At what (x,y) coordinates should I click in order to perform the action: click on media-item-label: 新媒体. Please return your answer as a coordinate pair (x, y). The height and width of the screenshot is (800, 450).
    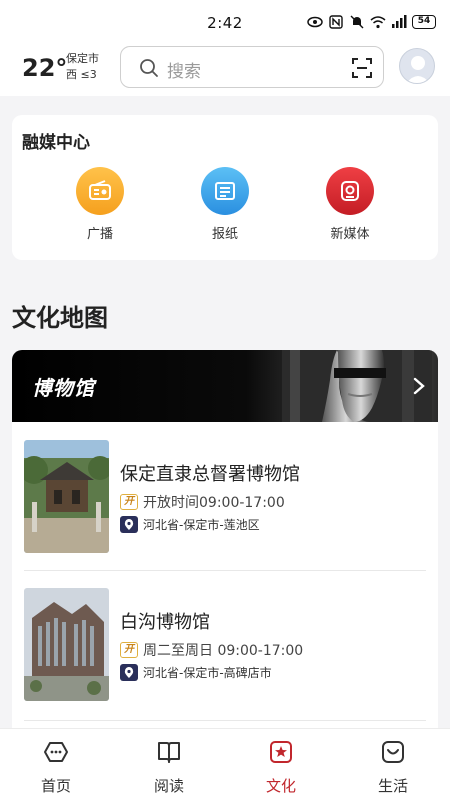
    Looking at the image, I should click on (350, 234).